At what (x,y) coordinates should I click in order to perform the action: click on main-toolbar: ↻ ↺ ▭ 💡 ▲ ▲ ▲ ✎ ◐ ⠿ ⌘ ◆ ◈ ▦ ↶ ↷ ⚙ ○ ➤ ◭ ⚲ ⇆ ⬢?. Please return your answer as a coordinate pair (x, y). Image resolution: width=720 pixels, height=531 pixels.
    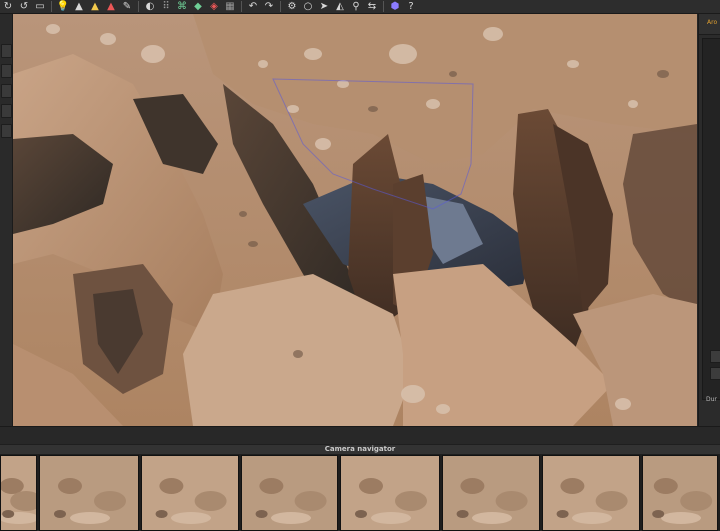
    Looking at the image, I should click on (360, 7).